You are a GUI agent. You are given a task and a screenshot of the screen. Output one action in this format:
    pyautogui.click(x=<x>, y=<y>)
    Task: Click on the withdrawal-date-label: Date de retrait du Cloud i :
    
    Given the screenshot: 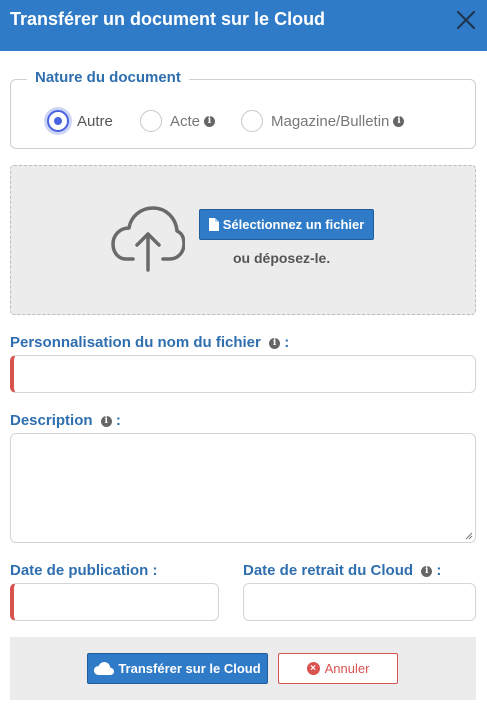 What is the action you would take?
    pyautogui.click(x=342, y=570)
    